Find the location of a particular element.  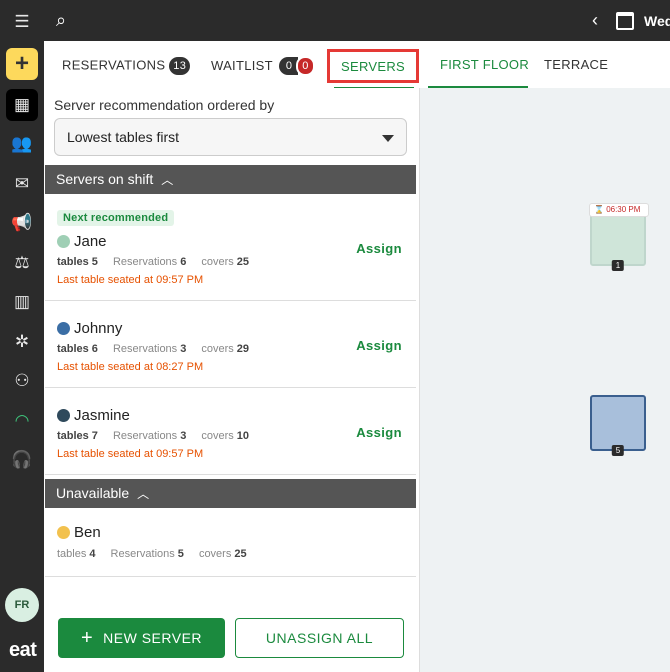

integrations-icon: ✲ is located at coordinates (22, 342).